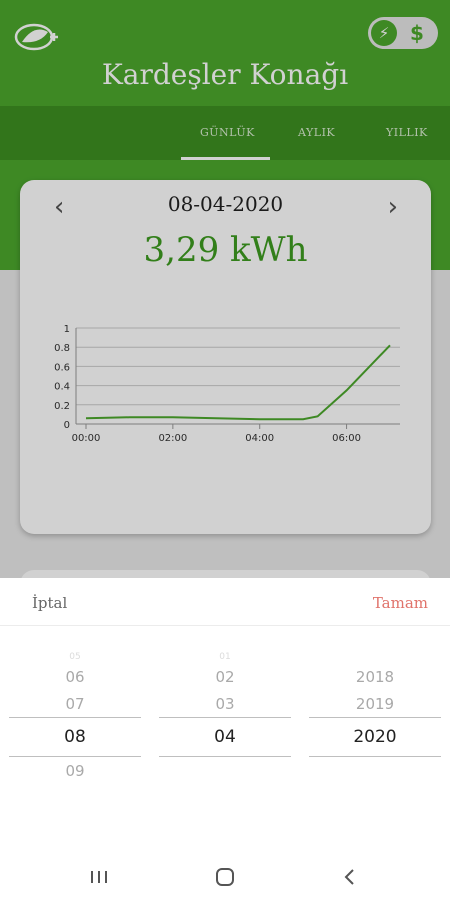 The width and height of the screenshot is (450, 900). What do you see at coordinates (225, 657) in the screenshot?
I see `day-option: 01` at bounding box center [225, 657].